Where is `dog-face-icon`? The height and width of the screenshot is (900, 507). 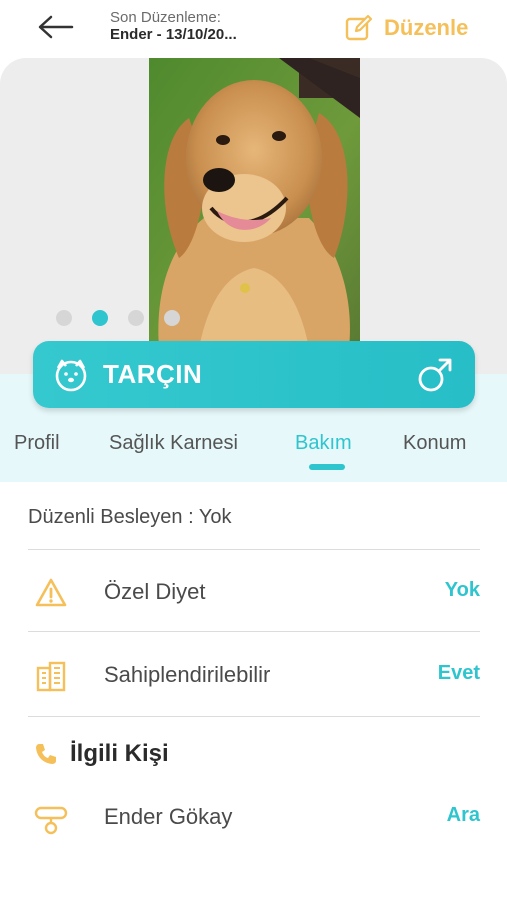
dog-face-icon is located at coordinates (71, 375).